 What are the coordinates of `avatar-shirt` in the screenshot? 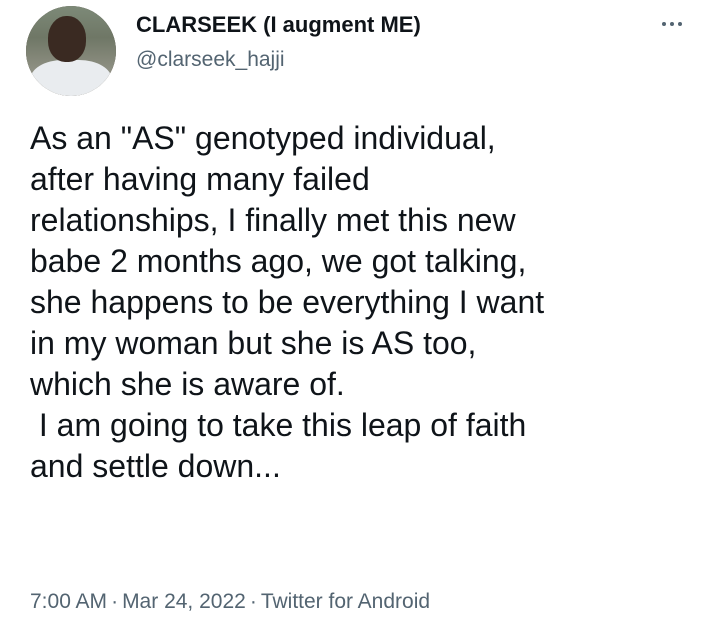 It's located at (71, 78).